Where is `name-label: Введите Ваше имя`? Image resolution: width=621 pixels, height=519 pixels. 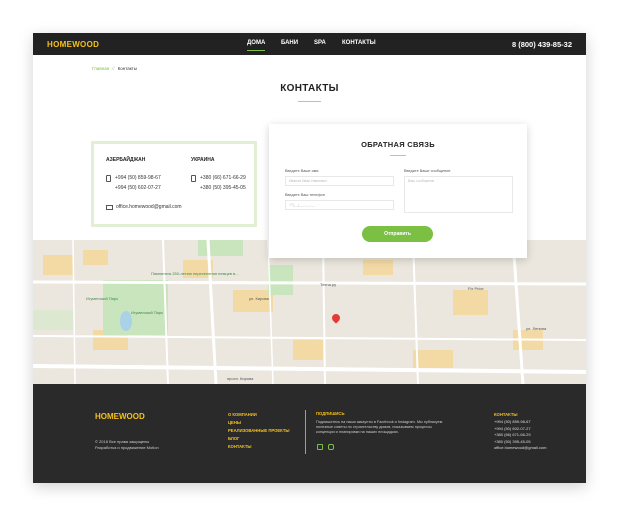
name-label: Введите Ваше имя is located at coordinates (302, 171).